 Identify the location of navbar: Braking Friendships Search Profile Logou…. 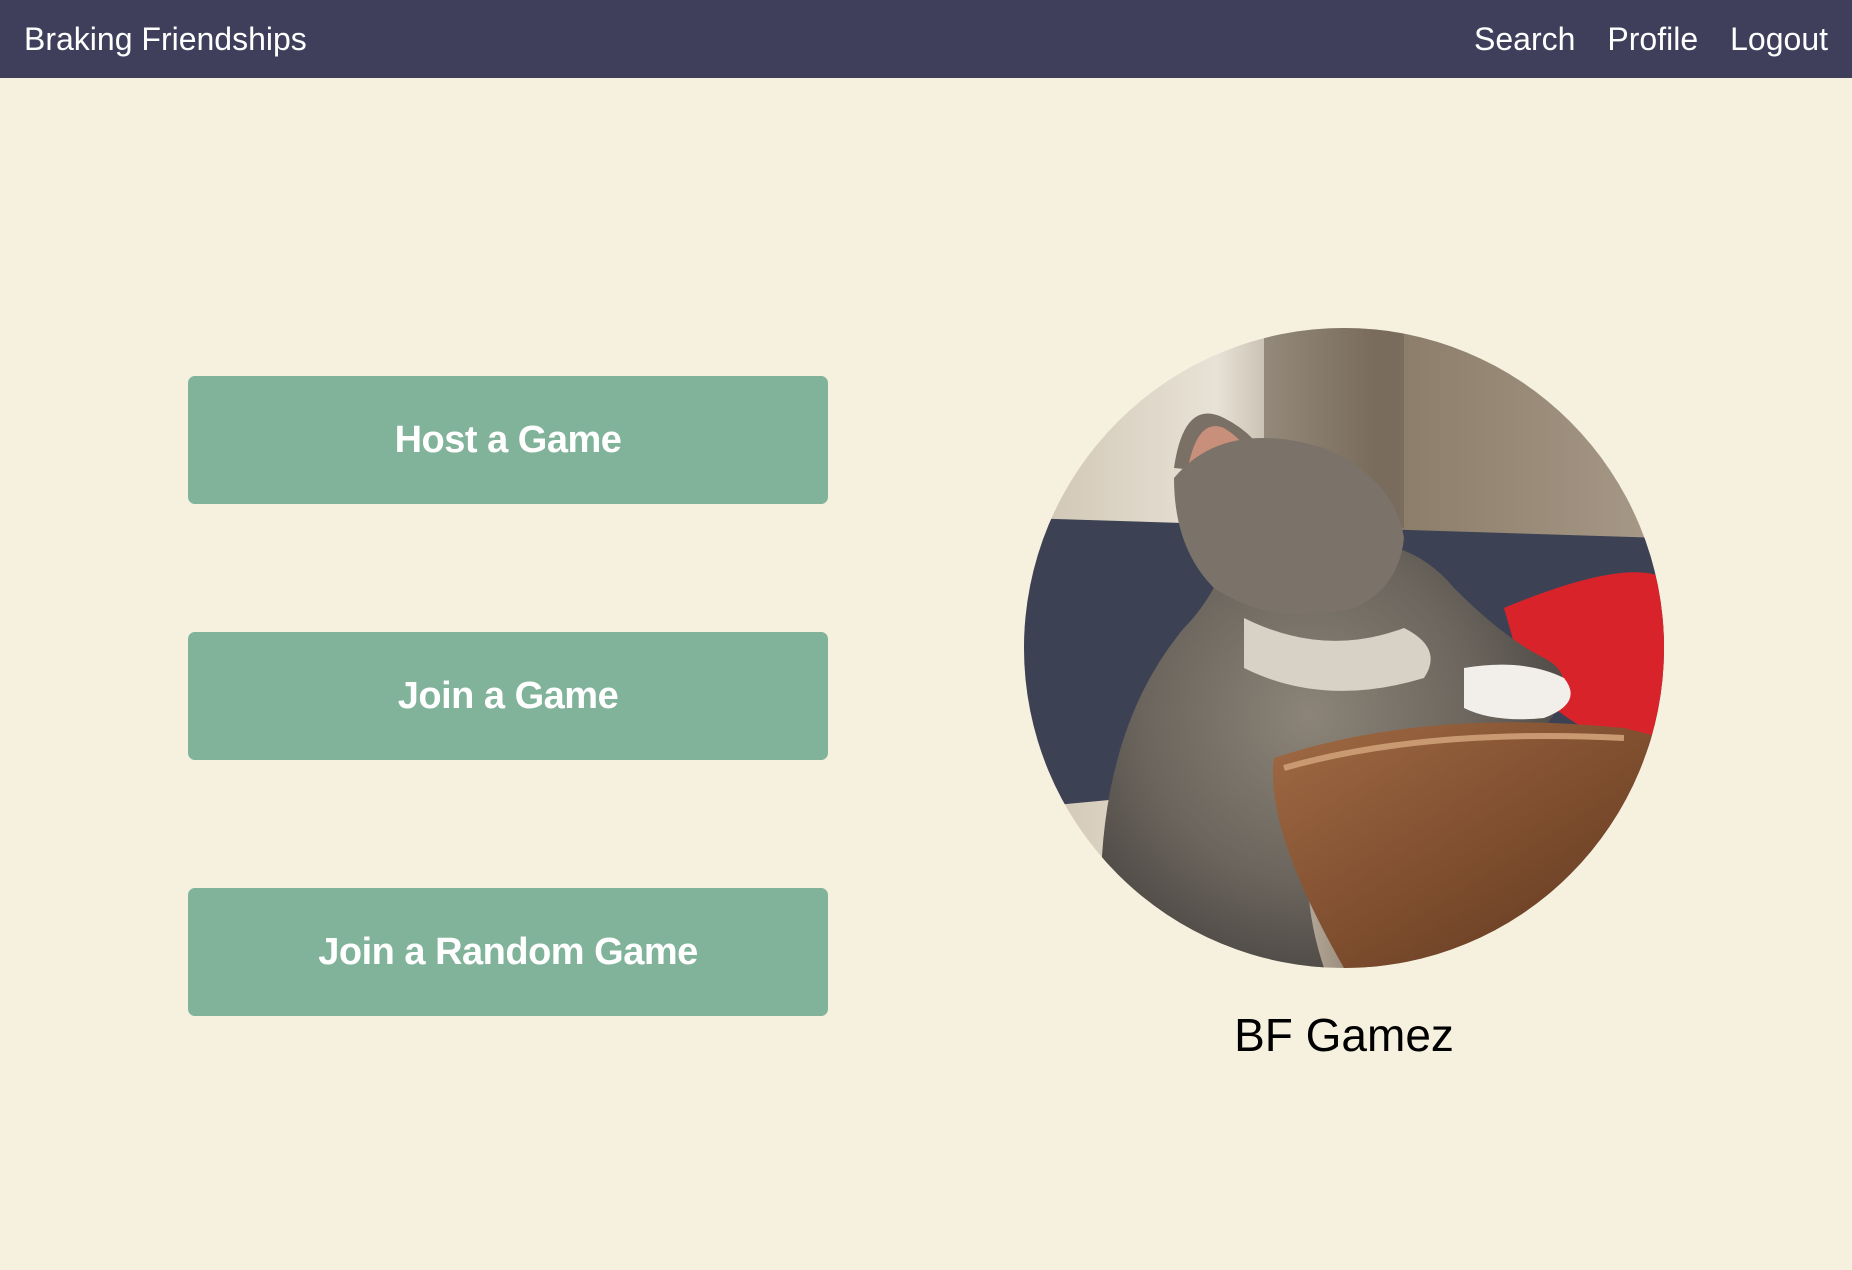
(926, 39).